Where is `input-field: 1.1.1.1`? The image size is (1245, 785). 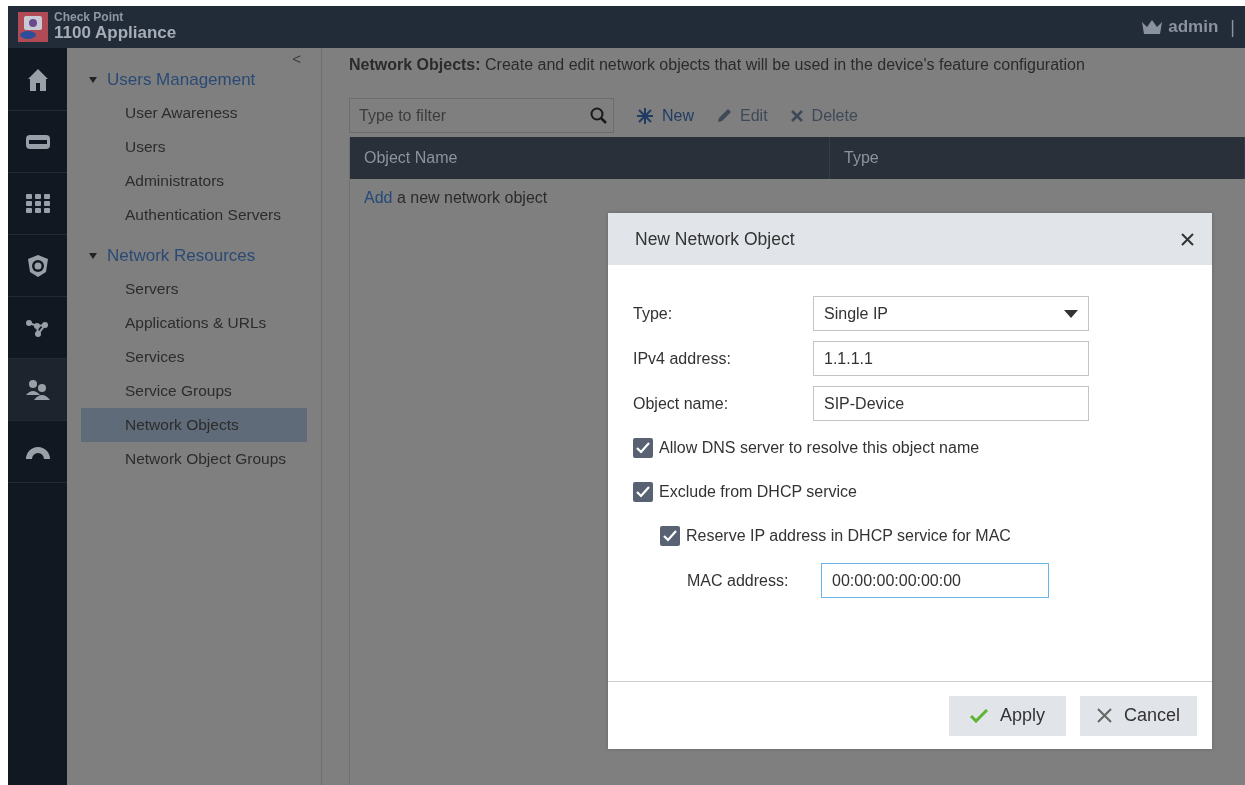
input-field: 1.1.1.1 is located at coordinates (951, 358).